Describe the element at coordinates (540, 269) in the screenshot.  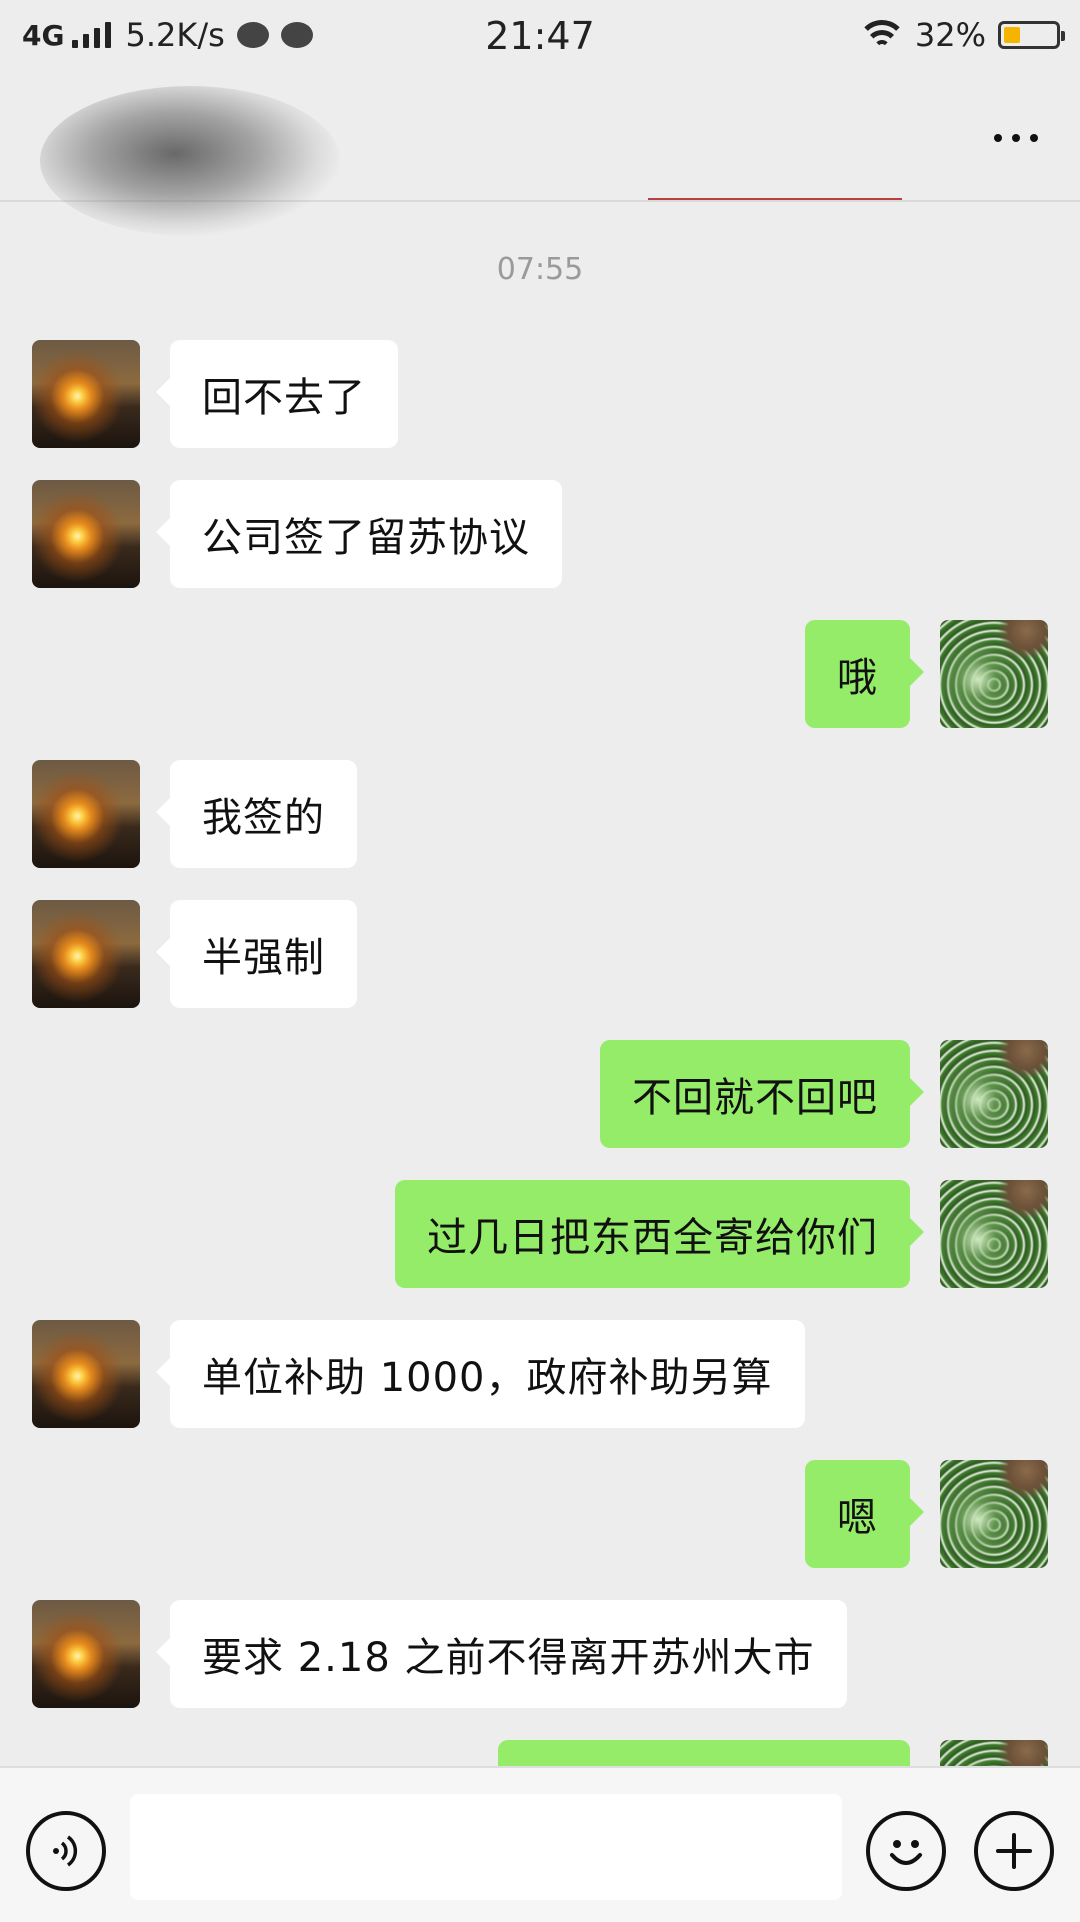
I see `chat-timestamp: 07:55` at that location.